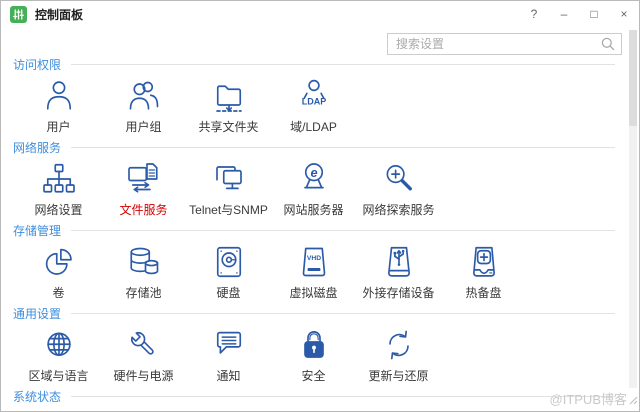 The height and width of the screenshot is (412, 640). I want to click on cp-item-notification: 通知, so click(228, 354).